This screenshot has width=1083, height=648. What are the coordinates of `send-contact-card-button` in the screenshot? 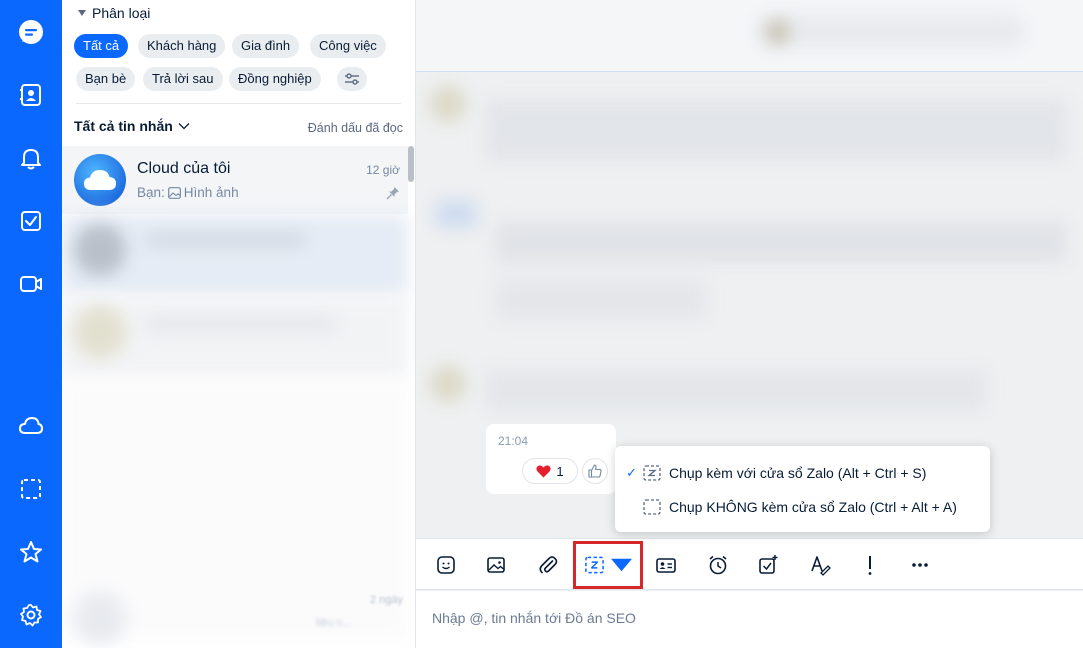 It's located at (666, 565).